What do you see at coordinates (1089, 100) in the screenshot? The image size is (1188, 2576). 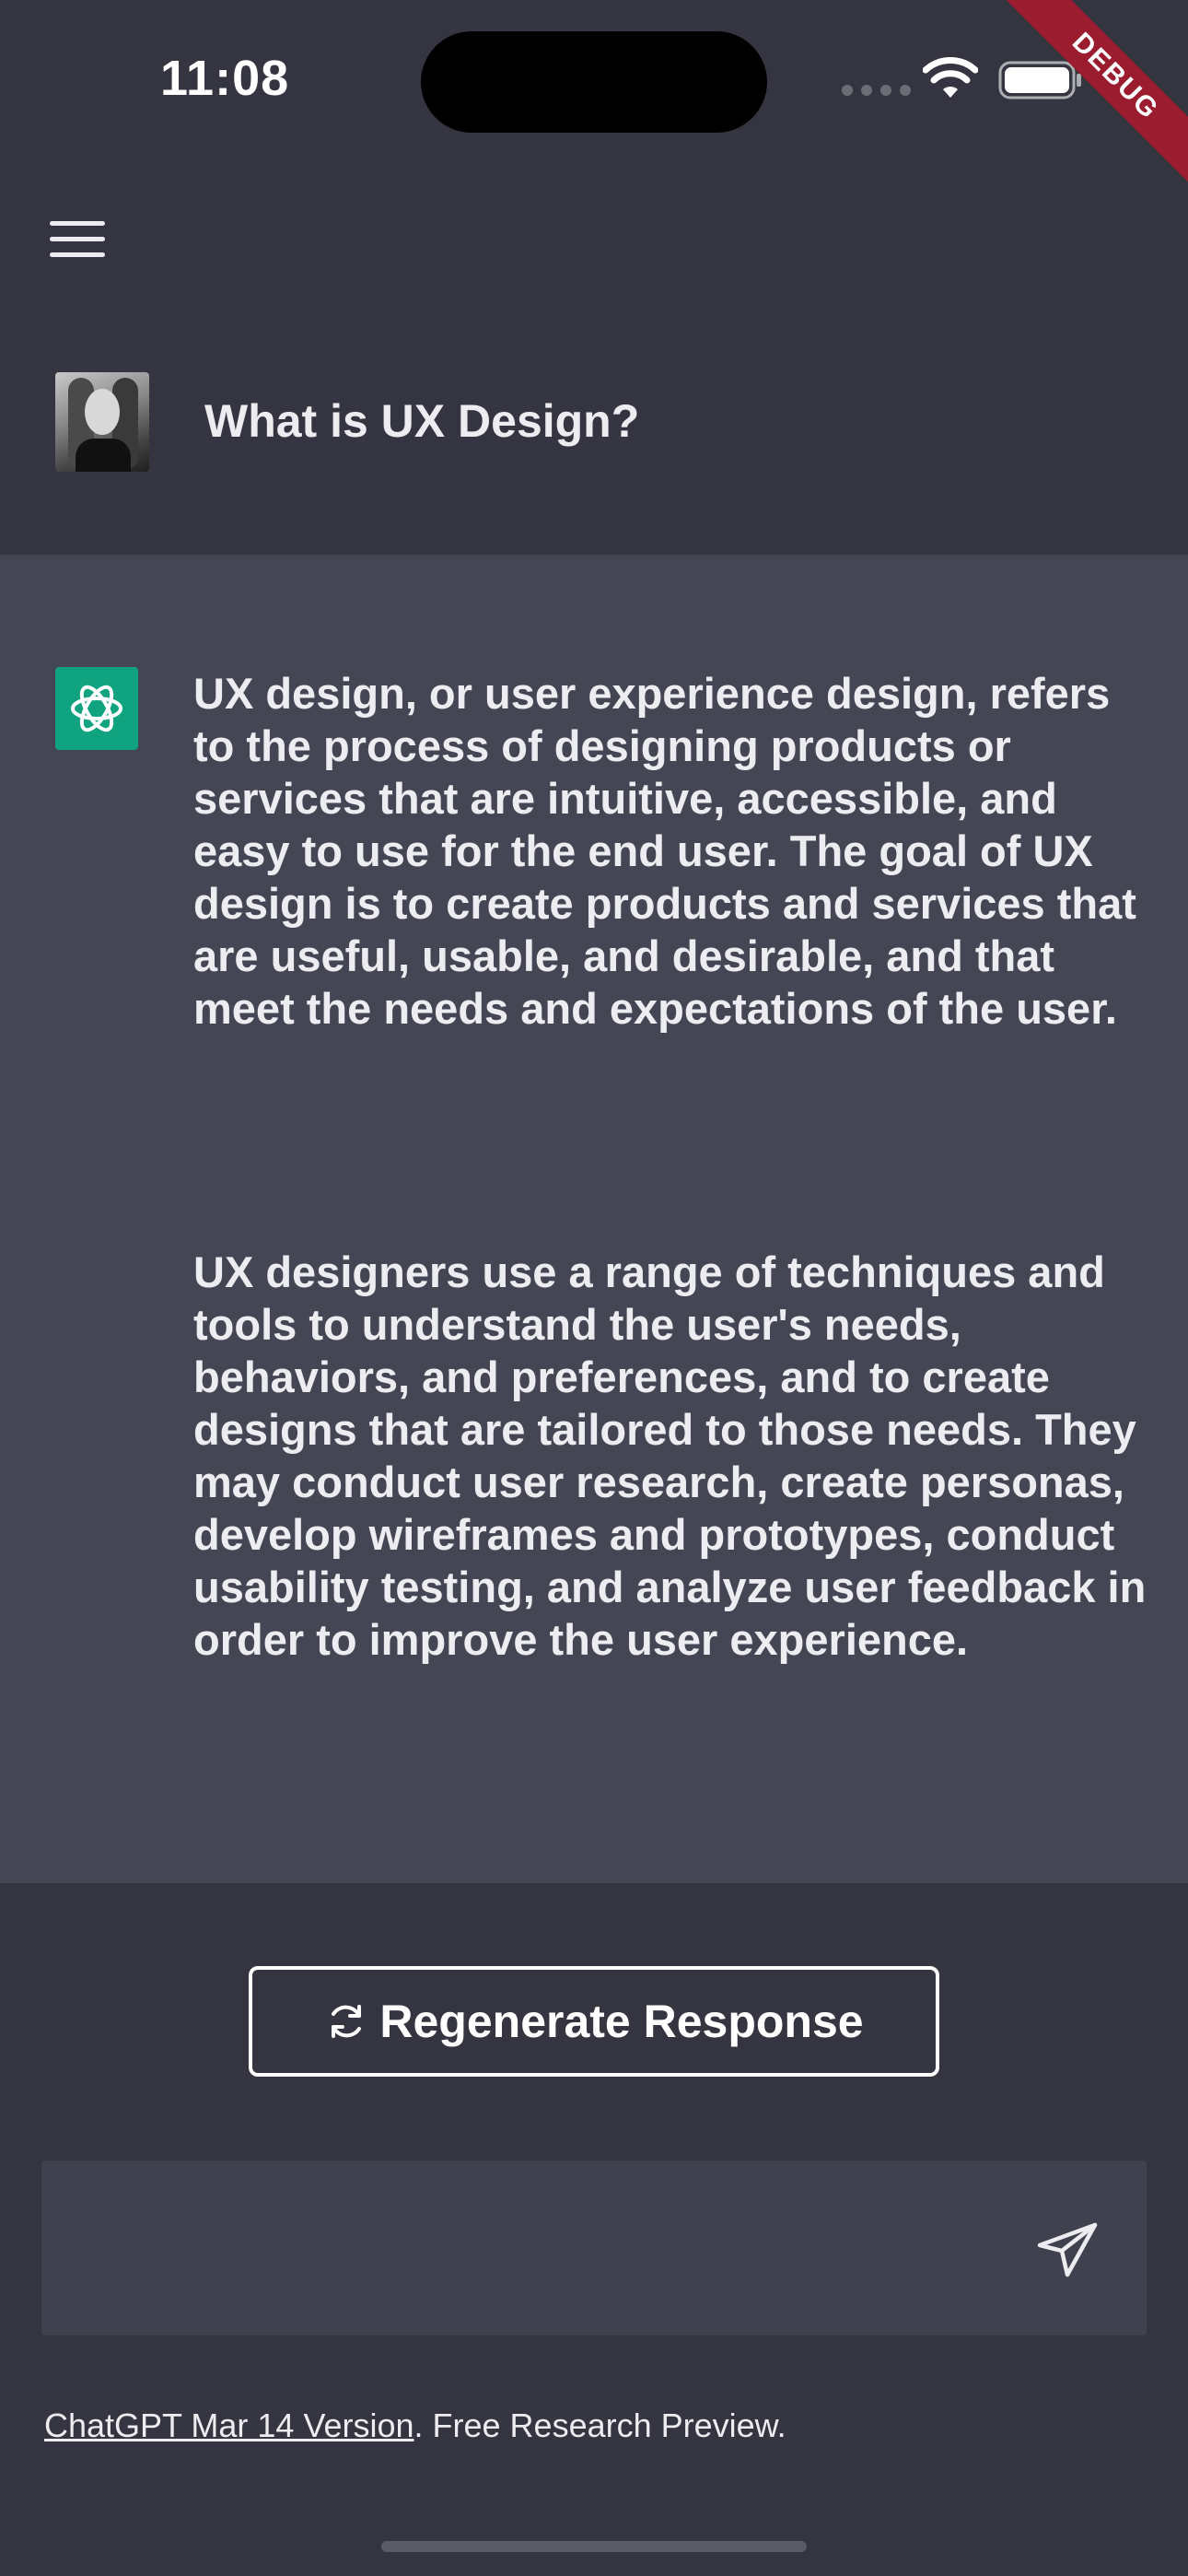 I see `debug-banner: DEBUG` at bounding box center [1089, 100].